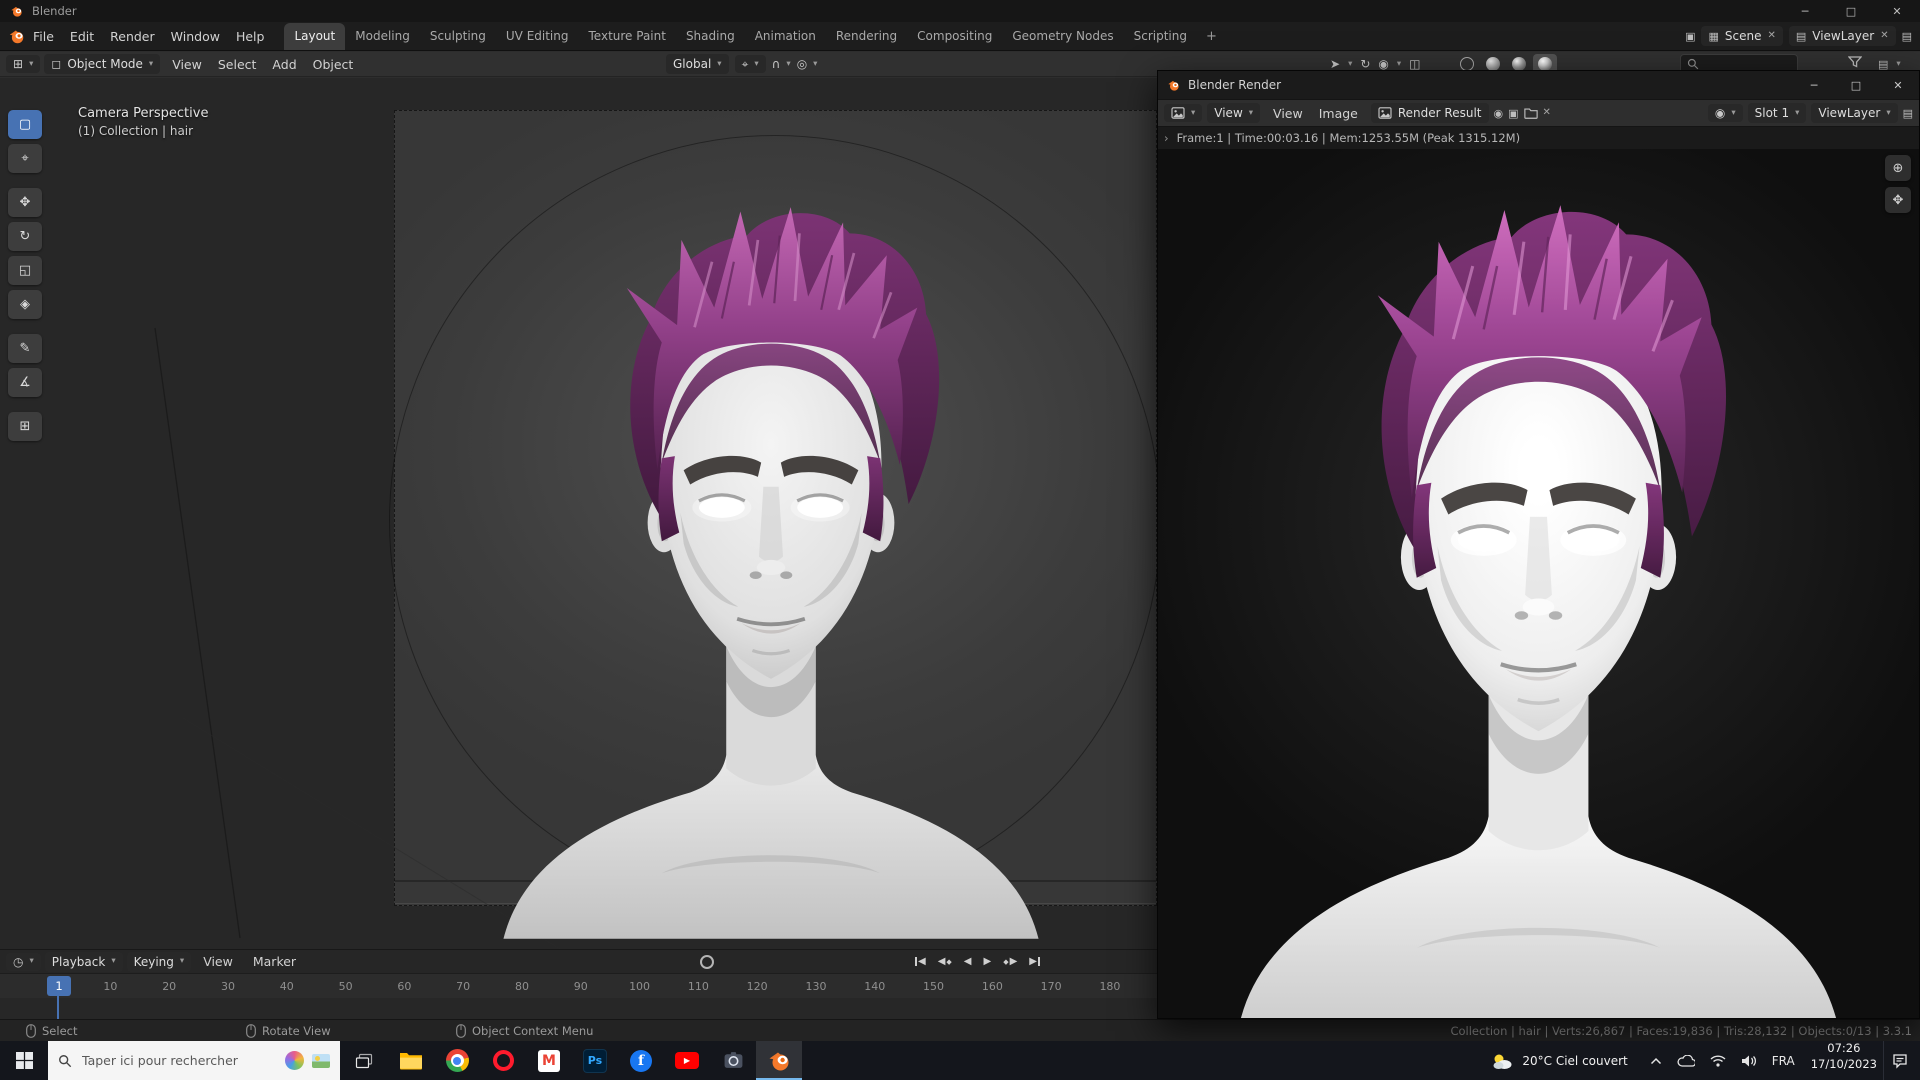 This screenshot has height=1080, width=1920. Describe the element at coordinates (1051, 986) in the screenshot. I see `frame-tick-170: 170` at that location.